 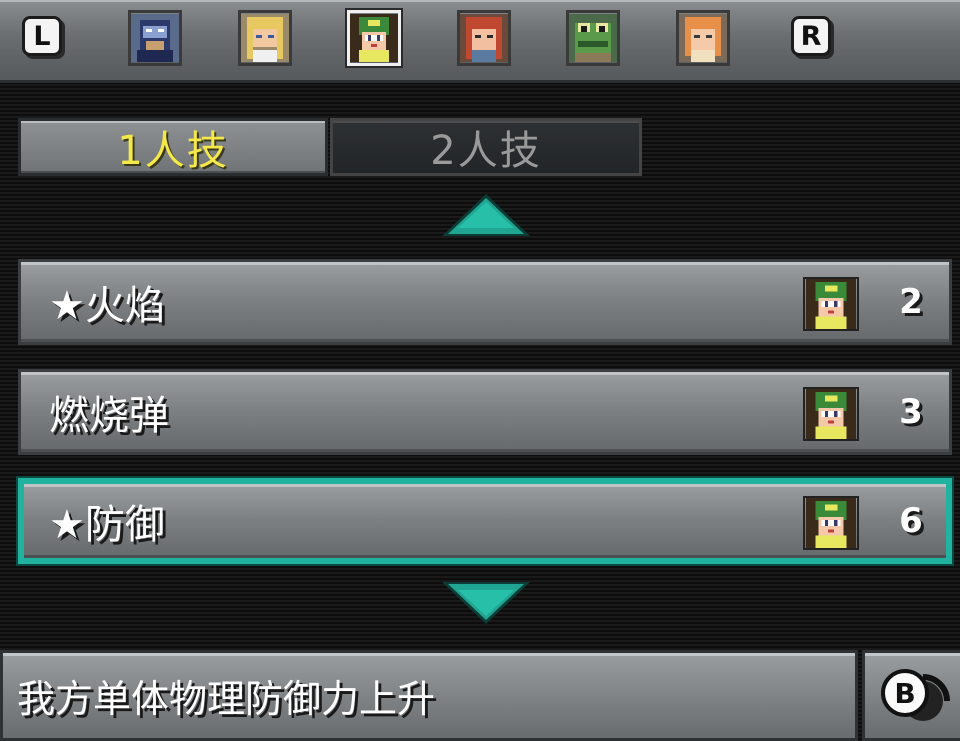 What do you see at coordinates (109, 416) in the screenshot?
I see `skill-name: 燃烧弹` at bounding box center [109, 416].